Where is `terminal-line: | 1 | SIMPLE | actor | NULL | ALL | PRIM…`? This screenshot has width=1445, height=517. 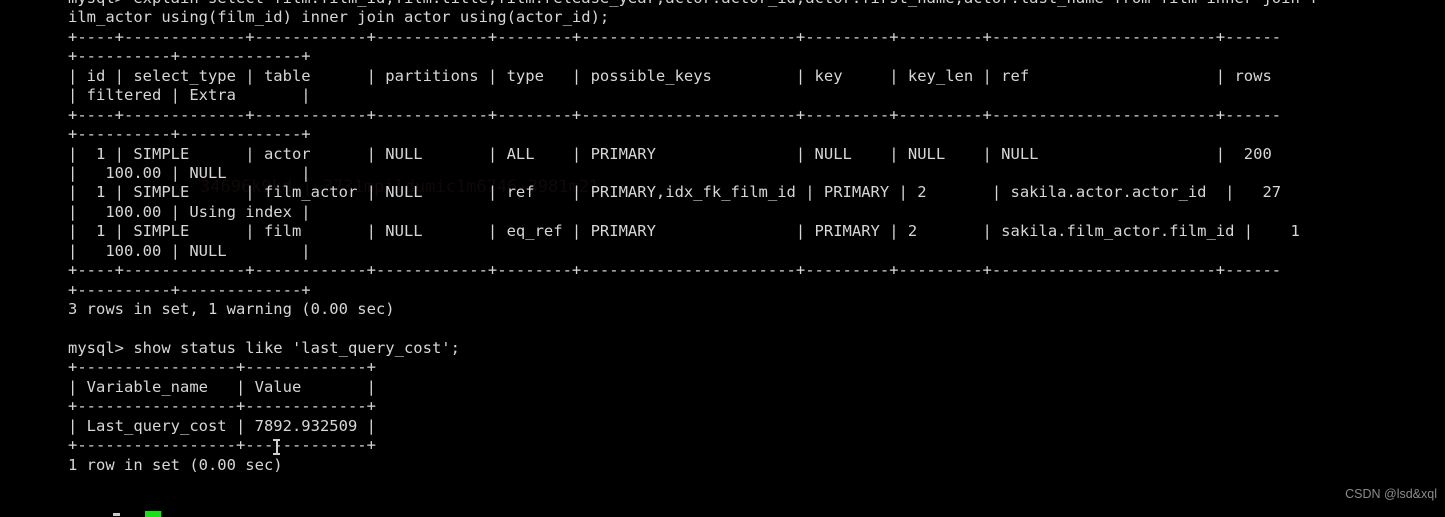 terminal-line: | 1 | SIMPLE | actor | NULL | ALL | PRIM… is located at coordinates (670, 153).